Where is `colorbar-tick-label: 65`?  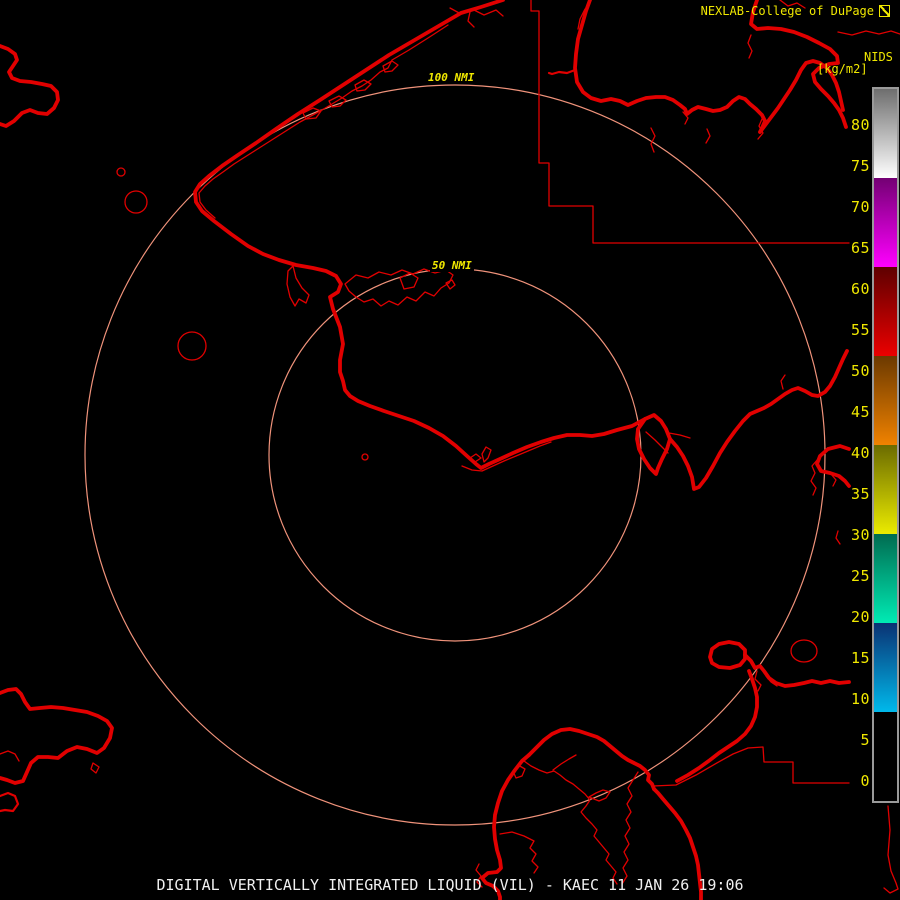
colorbar-tick-label: 65 is located at coordinates (860, 248).